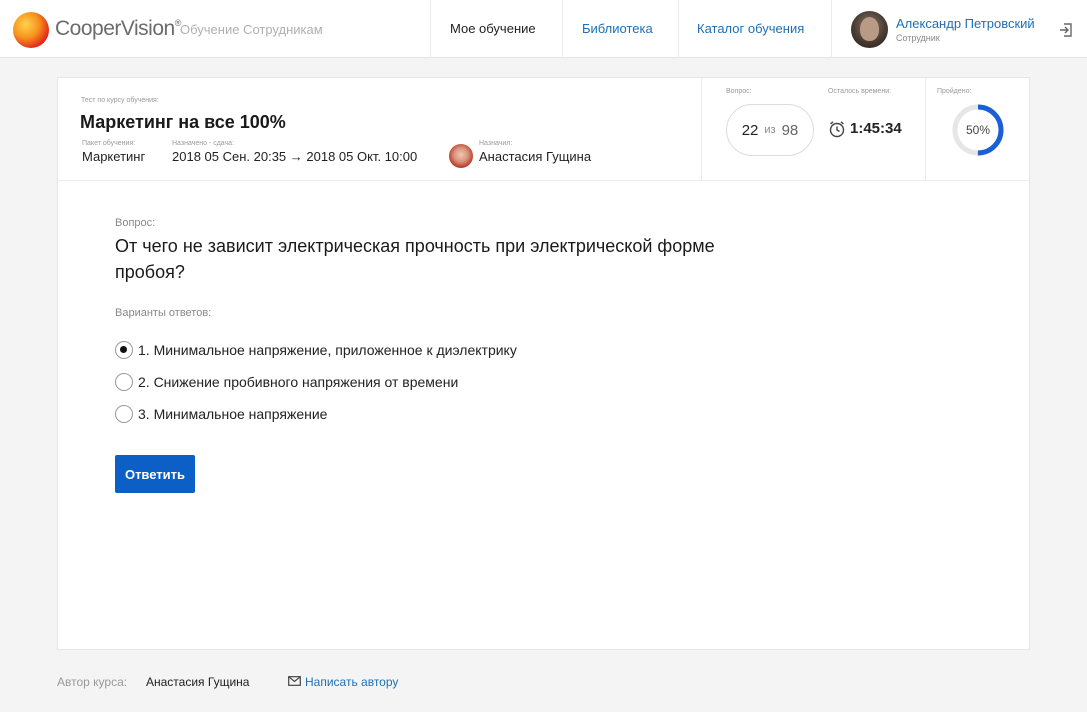 Image resolution: width=1087 pixels, height=712 pixels. Describe the element at coordinates (617, 28) in the screenshot. I see `nav-library: Библиотека` at that location.